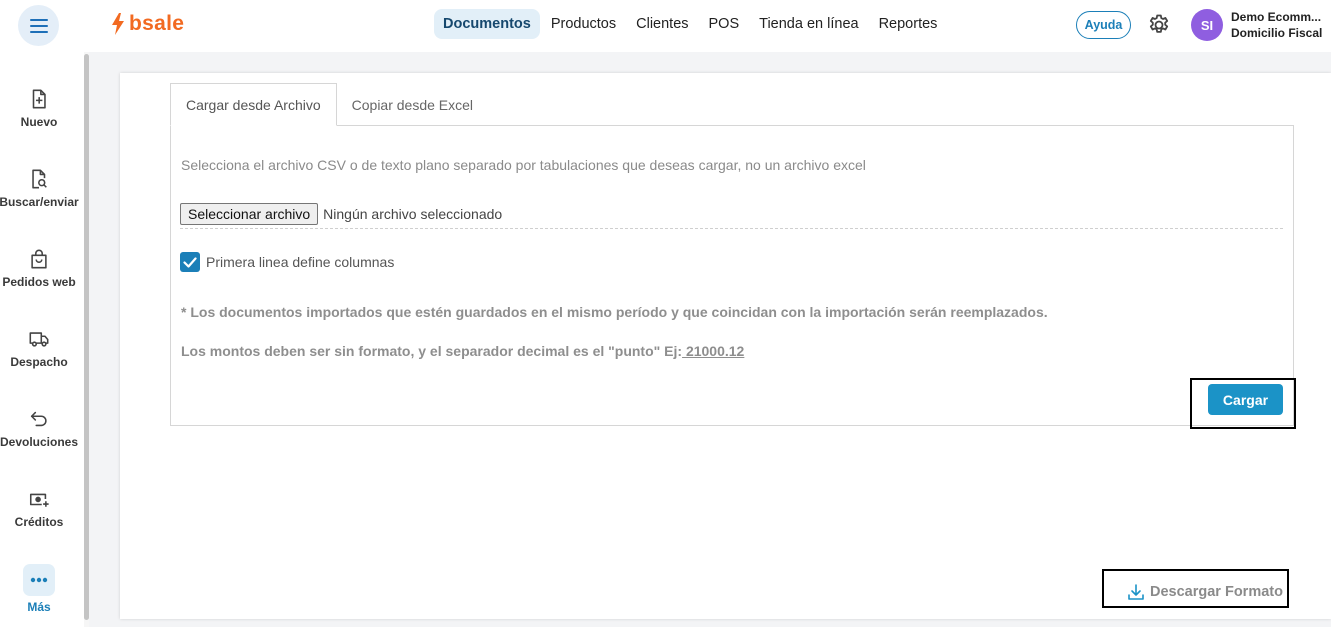  I want to click on sidebar-item-buscar-enviar: Buscar/enviar, so click(39, 188).